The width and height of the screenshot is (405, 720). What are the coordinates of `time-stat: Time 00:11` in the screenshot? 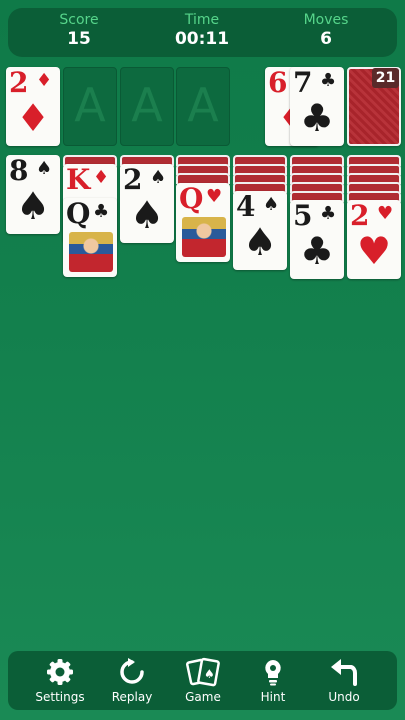 It's located at (202, 30).